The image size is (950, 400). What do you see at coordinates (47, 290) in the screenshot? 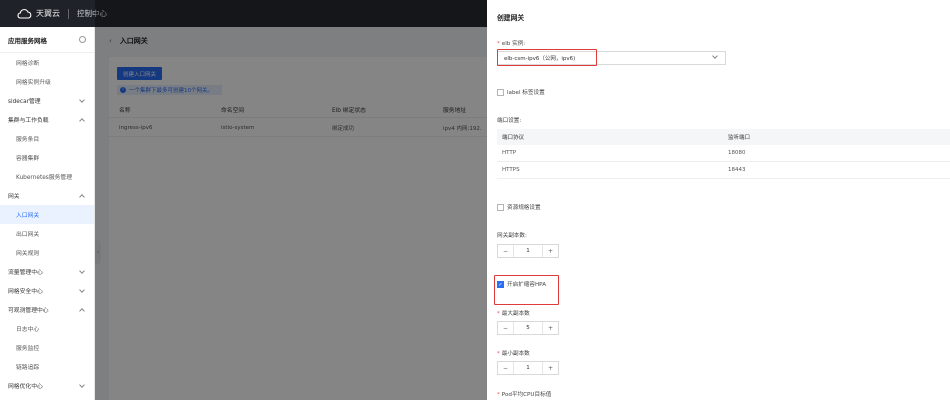
I see `sidebar-item: 网格安全中心` at bounding box center [47, 290].